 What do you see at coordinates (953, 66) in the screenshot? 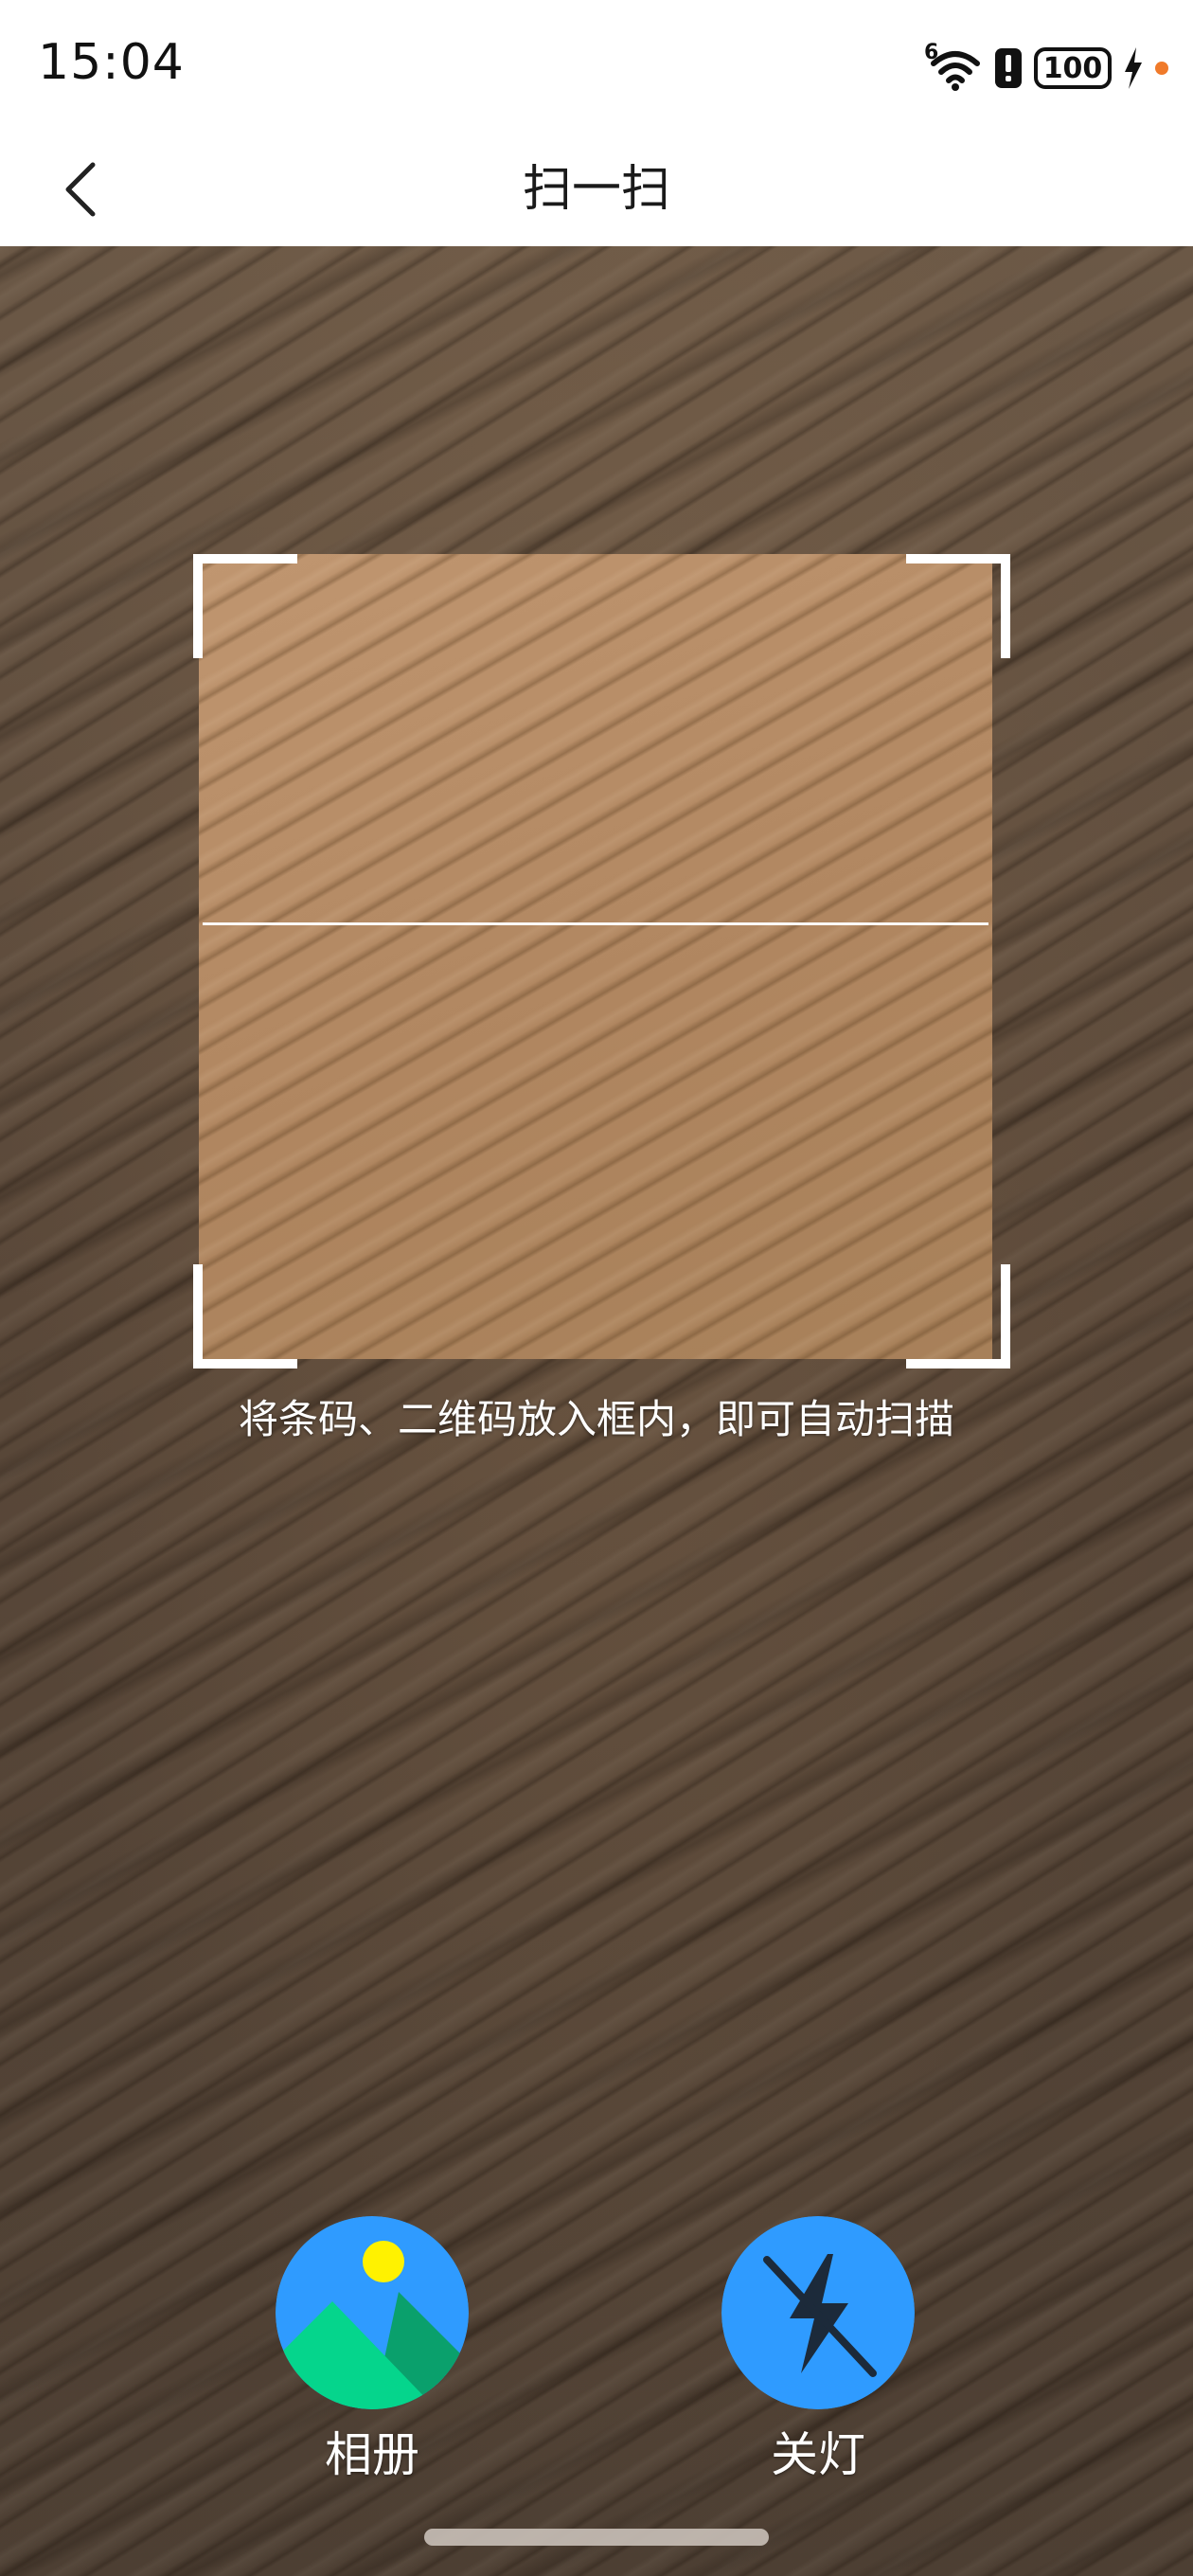
I see `wifi-icon: 6` at bounding box center [953, 66].